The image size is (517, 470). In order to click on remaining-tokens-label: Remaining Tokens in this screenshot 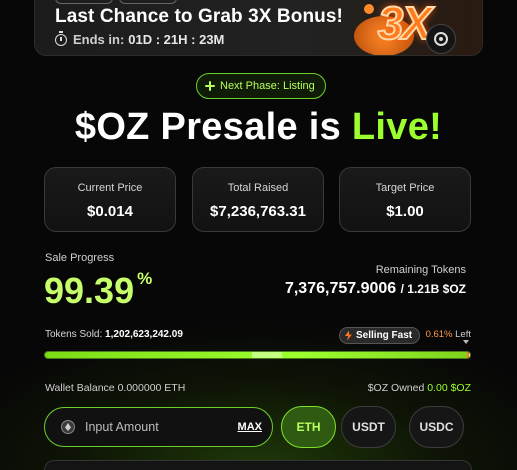, I will do `click(420, 270)`.